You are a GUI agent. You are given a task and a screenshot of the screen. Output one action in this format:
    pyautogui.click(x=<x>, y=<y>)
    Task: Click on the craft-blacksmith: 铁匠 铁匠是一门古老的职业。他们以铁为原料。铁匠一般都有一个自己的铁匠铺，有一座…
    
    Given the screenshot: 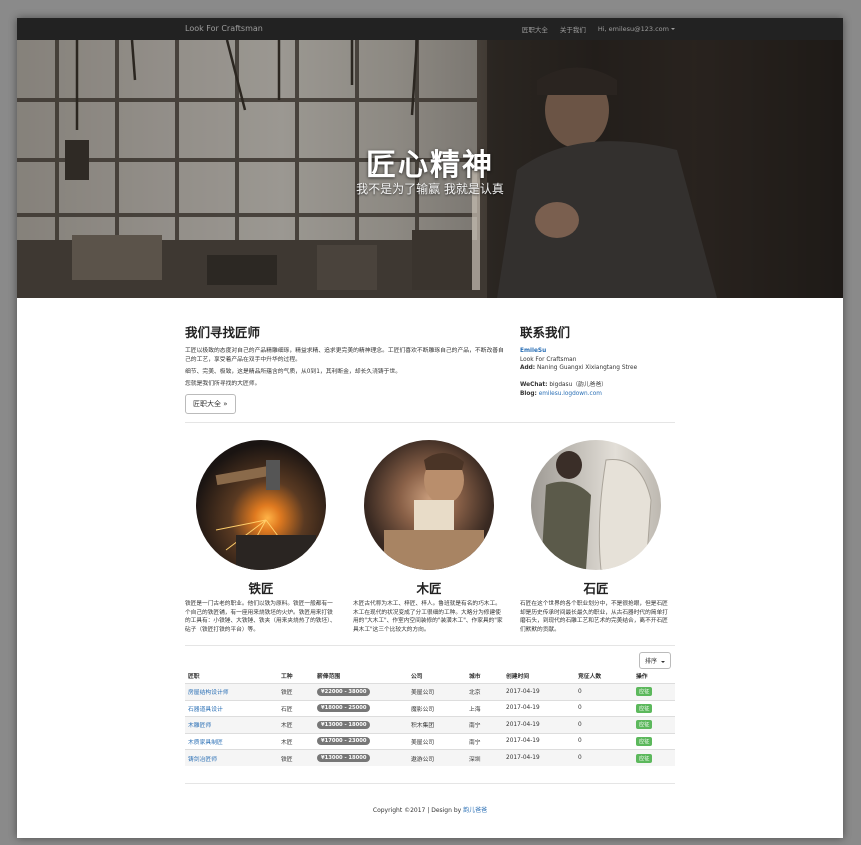 What is the action you would take?
    pyautogui.click(x=261, y=537)
    